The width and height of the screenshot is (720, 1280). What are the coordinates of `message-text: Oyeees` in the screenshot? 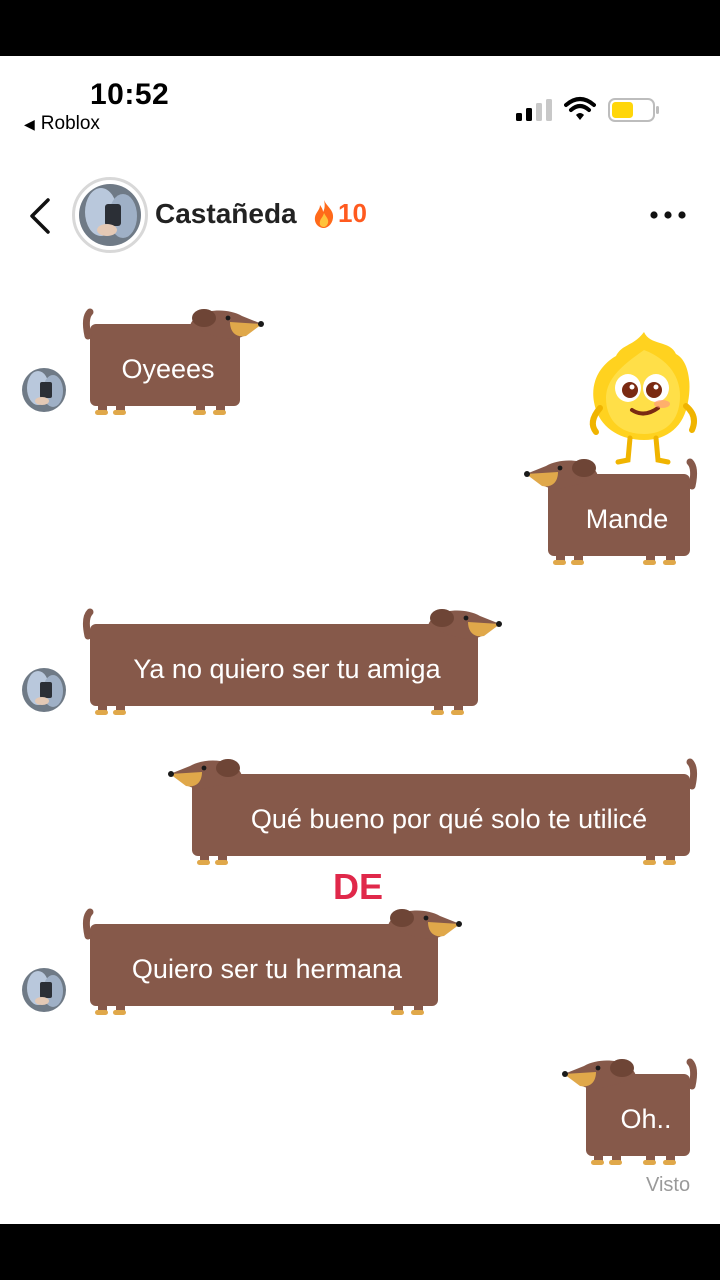 It's located at (168, 369).